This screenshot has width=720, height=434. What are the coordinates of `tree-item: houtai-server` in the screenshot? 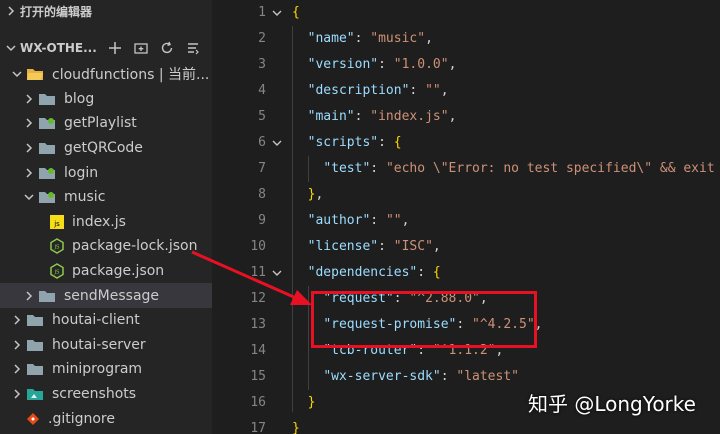 It's located at (106, 345).